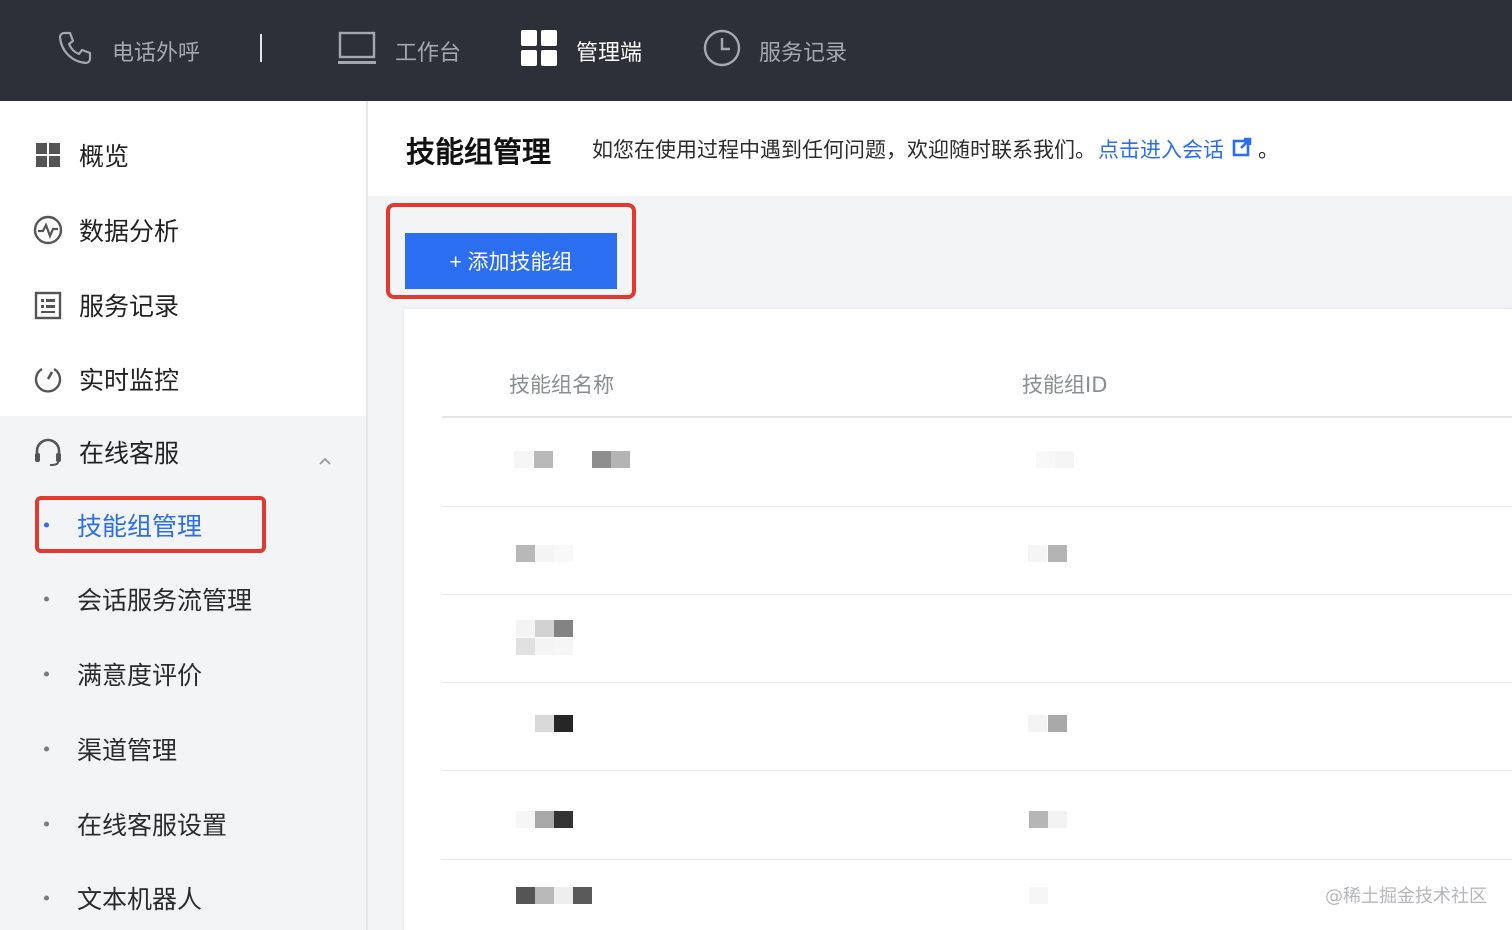 The height and width of the screenshot is (930, 1512). Describe the element at coordinates (165, 600) in the screenshot. I see `sidebar-subitem-label: 会话服务流管理` at that location.